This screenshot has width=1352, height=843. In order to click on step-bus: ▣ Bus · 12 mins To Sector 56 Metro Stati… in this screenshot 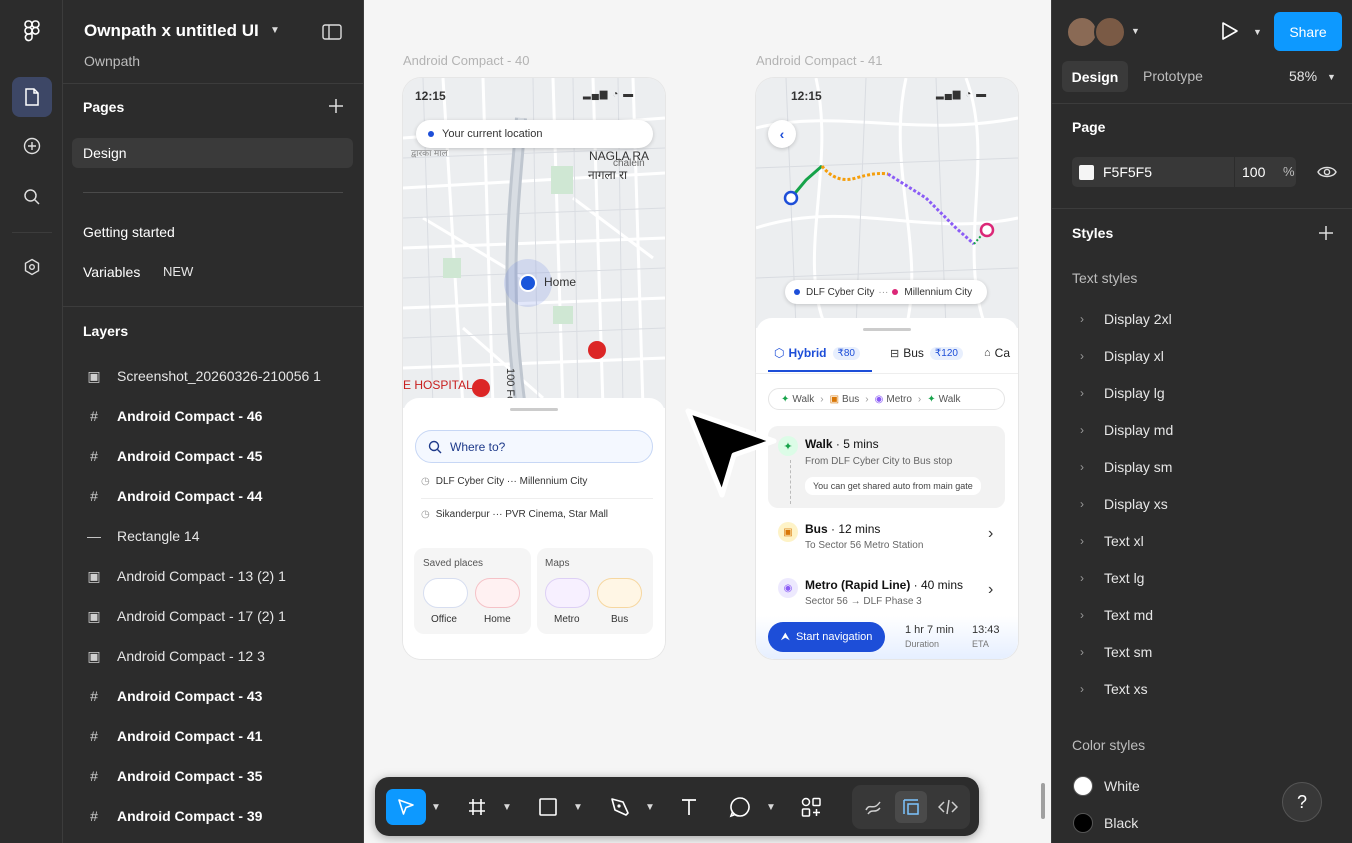, I will do `click(886, 537)`.